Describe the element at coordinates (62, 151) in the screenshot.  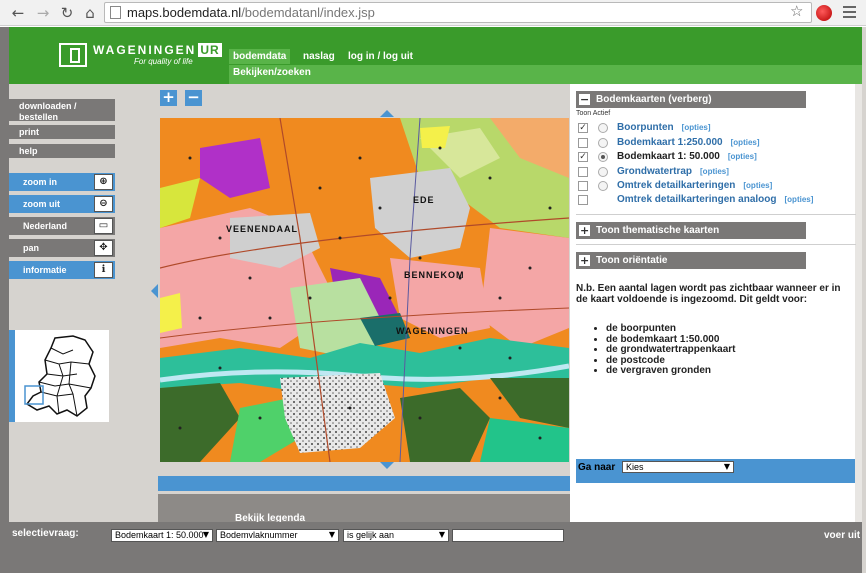
I see `help-button: help` at that location.